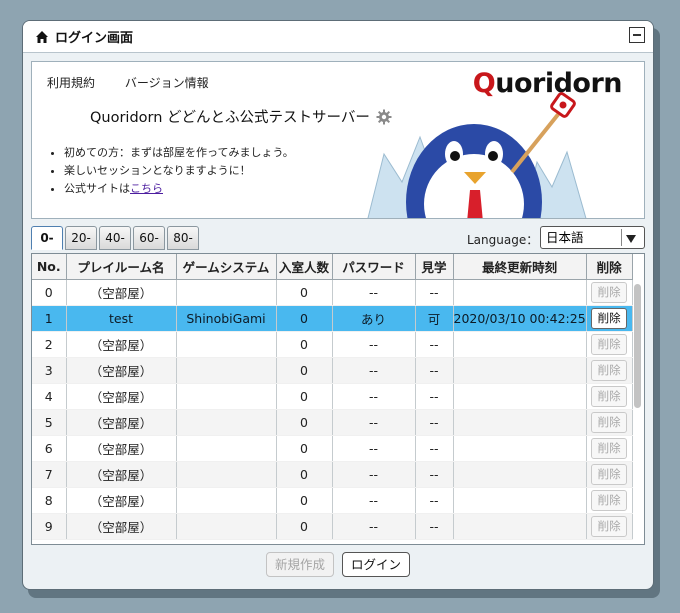  I want to click on header-updated: 最終更新時刻, so click(520, 267).